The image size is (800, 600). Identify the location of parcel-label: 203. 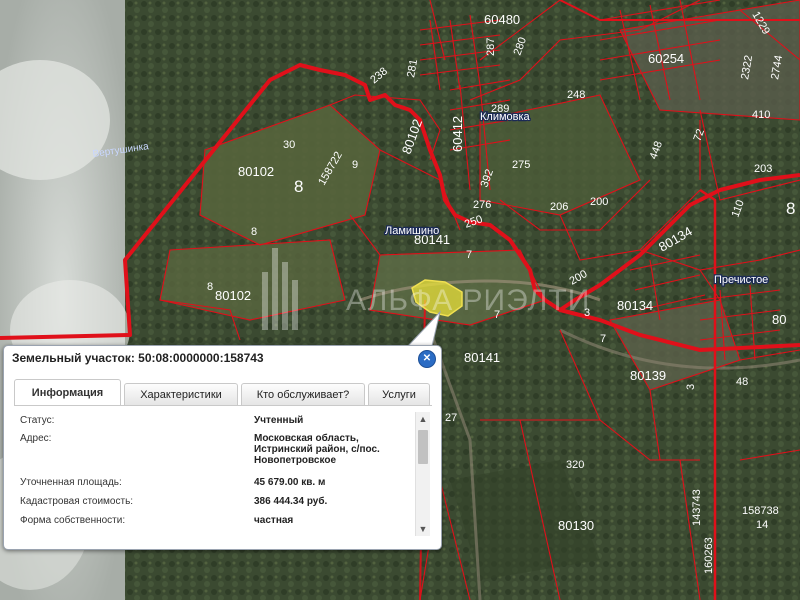
(763, 169).